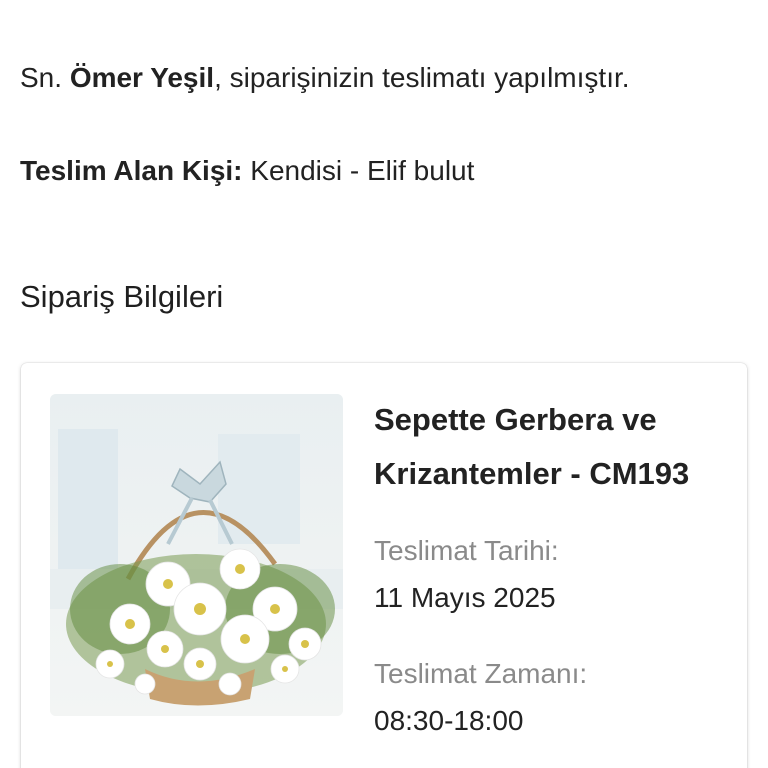  I want to click on receiver-label: Teslim Alan Kişi:, so click(131, 170).